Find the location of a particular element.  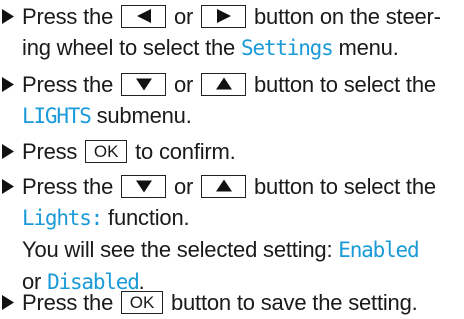

step-line: Lights: function. is located at coordinates (243, 218).